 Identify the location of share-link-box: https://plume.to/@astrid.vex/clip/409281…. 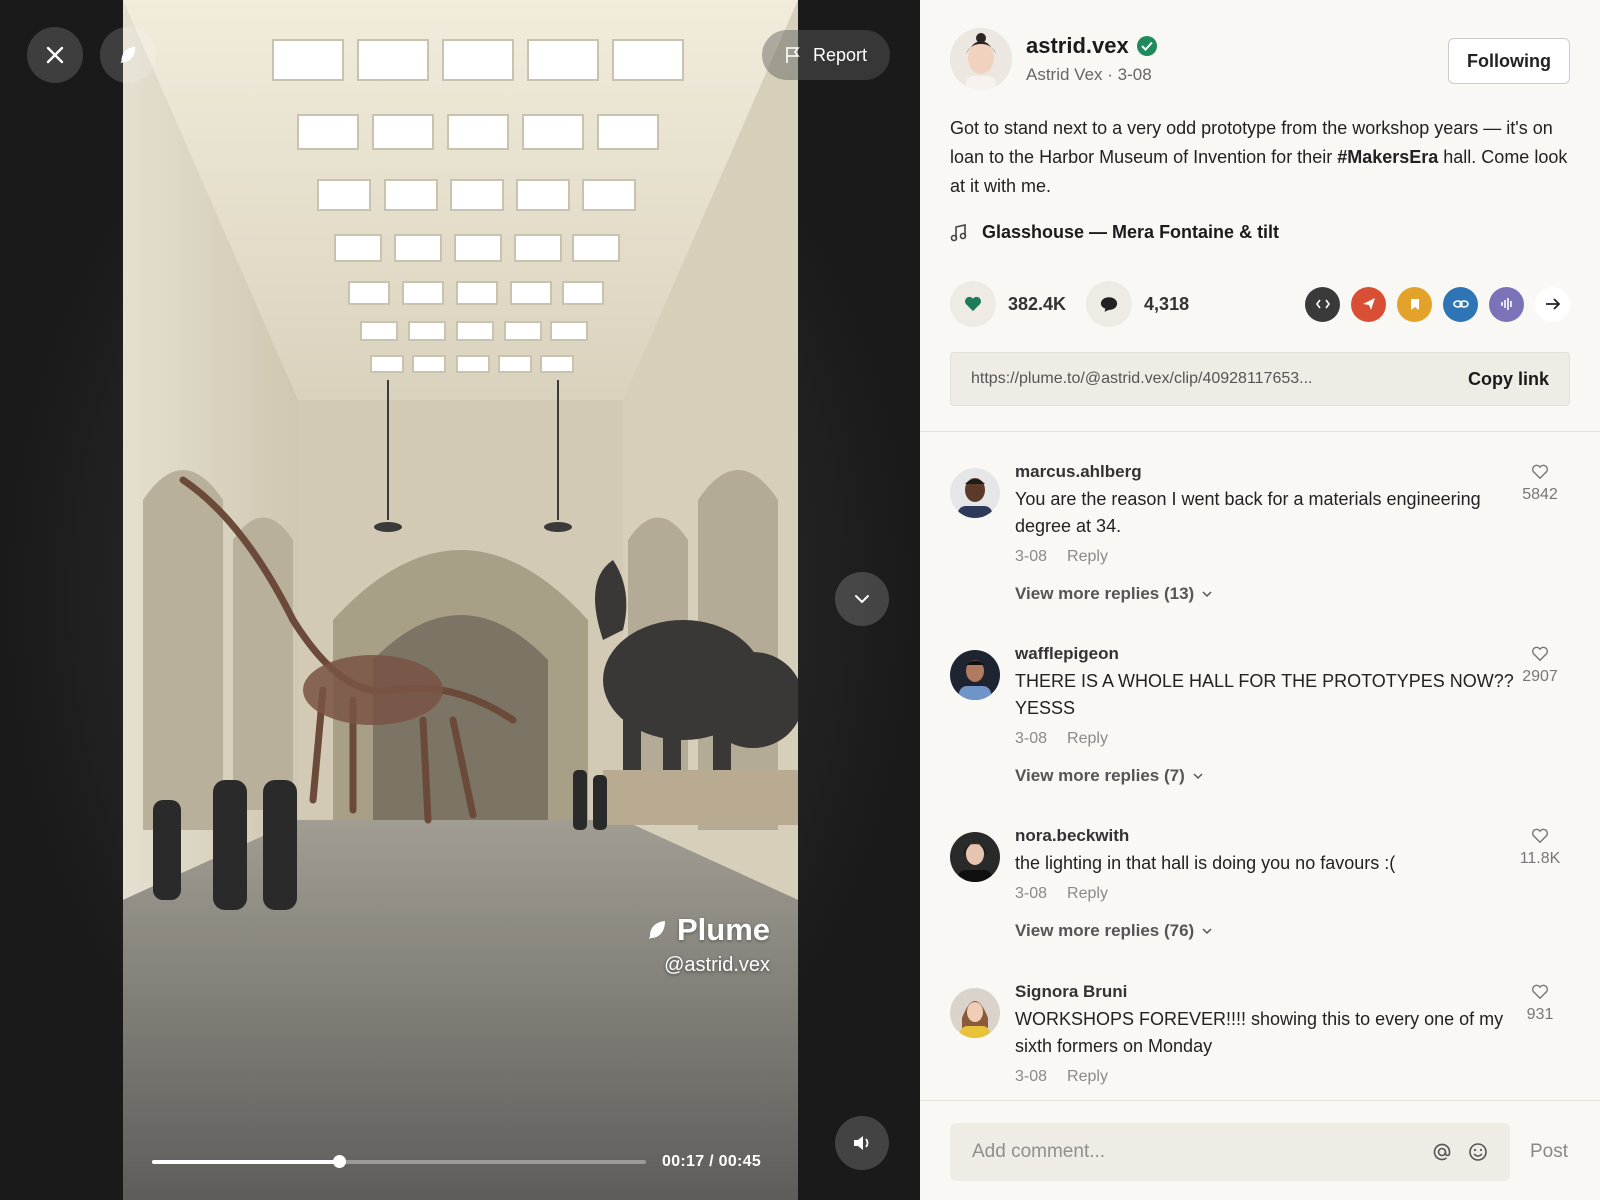
(1260, 379).